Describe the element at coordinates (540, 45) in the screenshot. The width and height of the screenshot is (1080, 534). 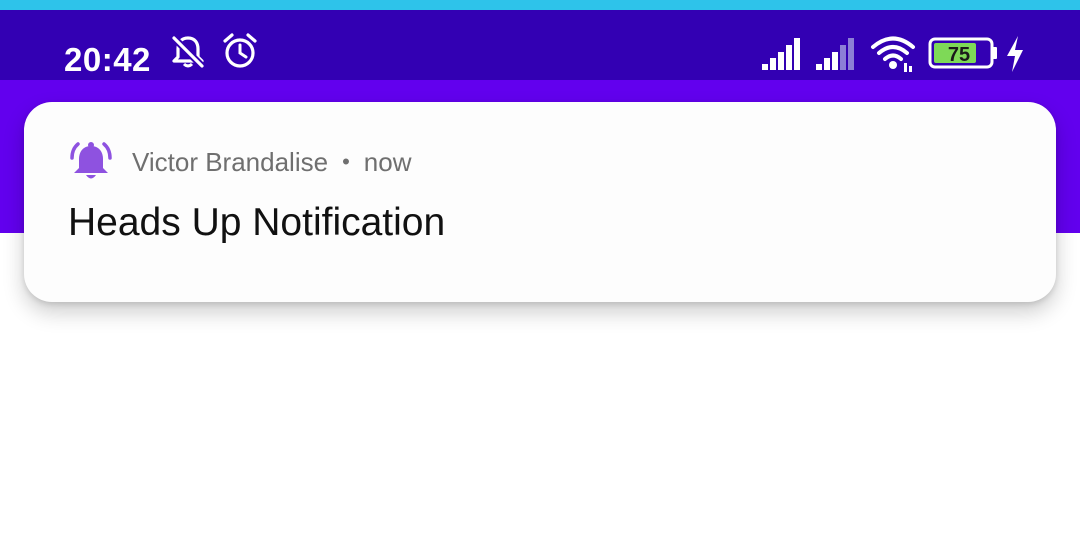
I see `status-bar: 20:42 75` at that location.